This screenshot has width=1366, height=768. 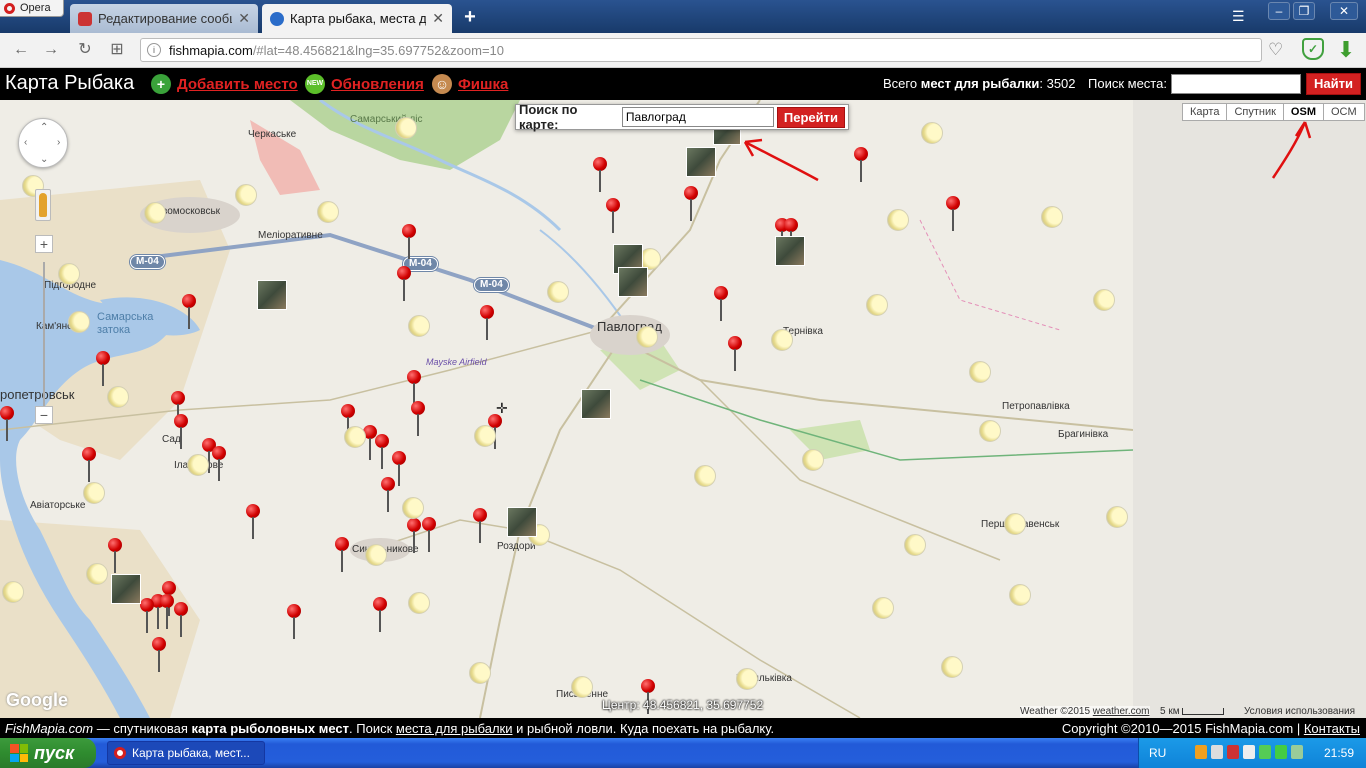 I want to click on zoom-out-button: −, so click(x=44, y=415).